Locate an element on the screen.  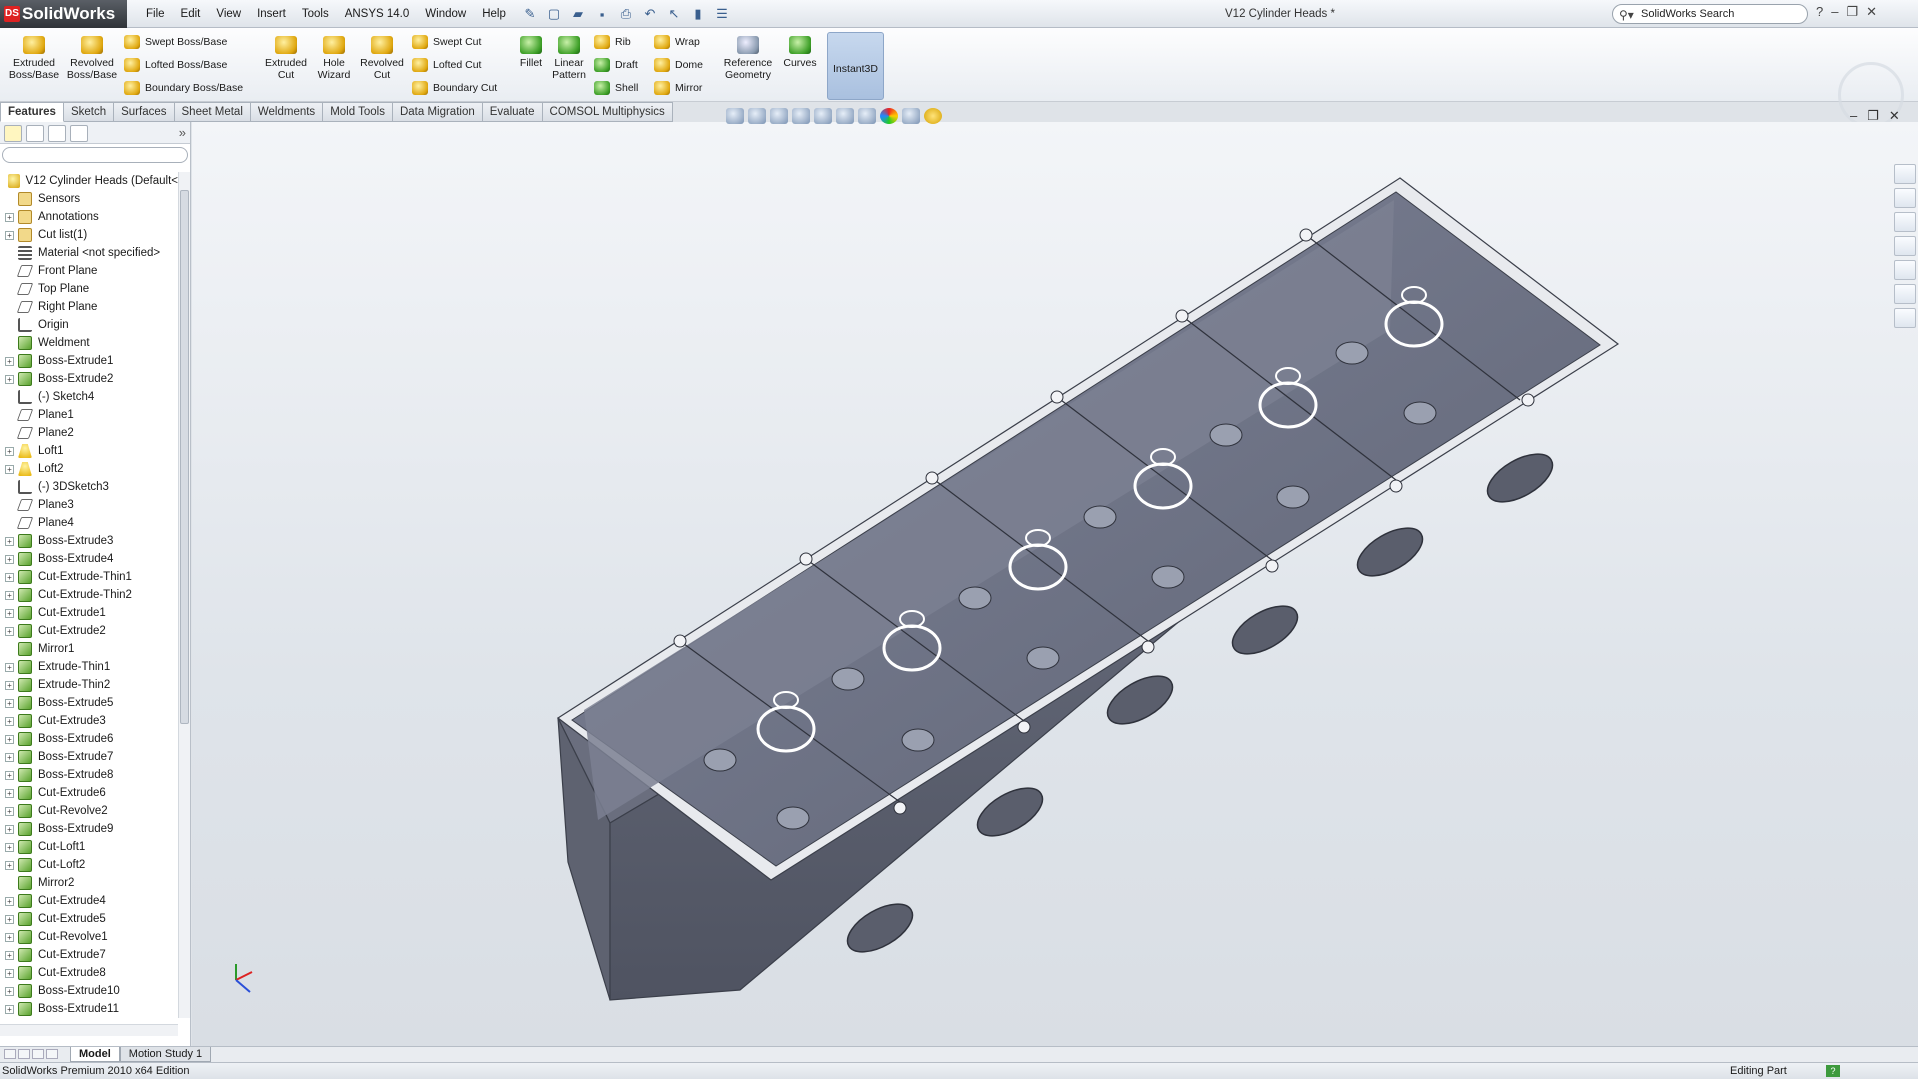
pin-icon: ✎ is located at coordinates (530, 14).